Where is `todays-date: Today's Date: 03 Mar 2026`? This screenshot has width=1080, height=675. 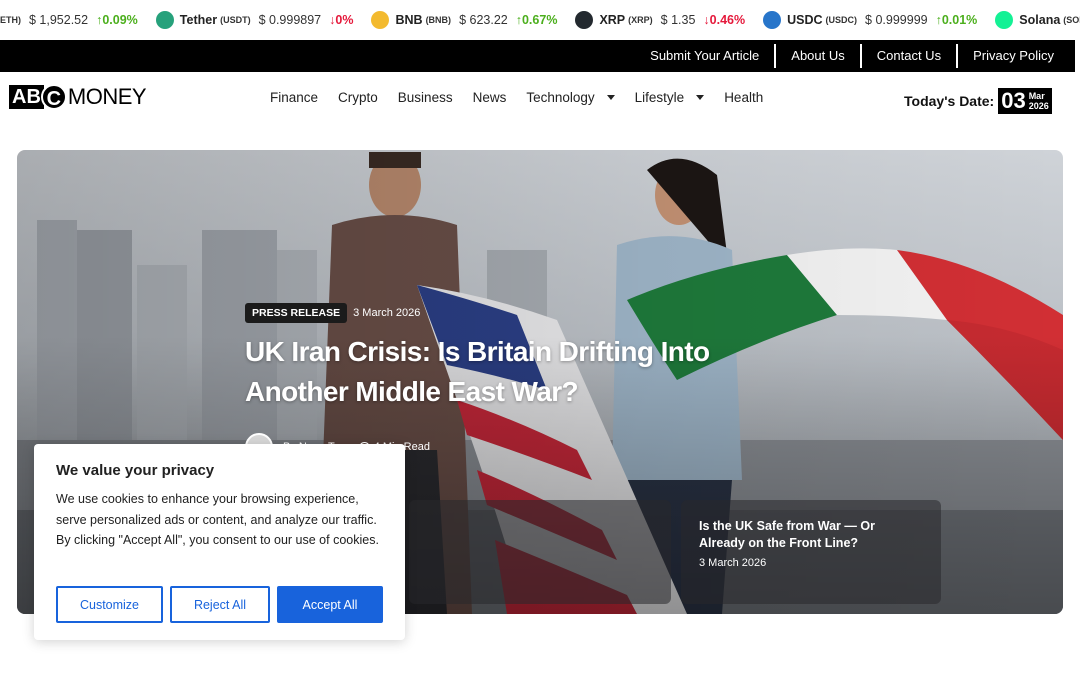
todays-date: Today's Date: 03 Mar 2026 is located at coordinates (978, 101).